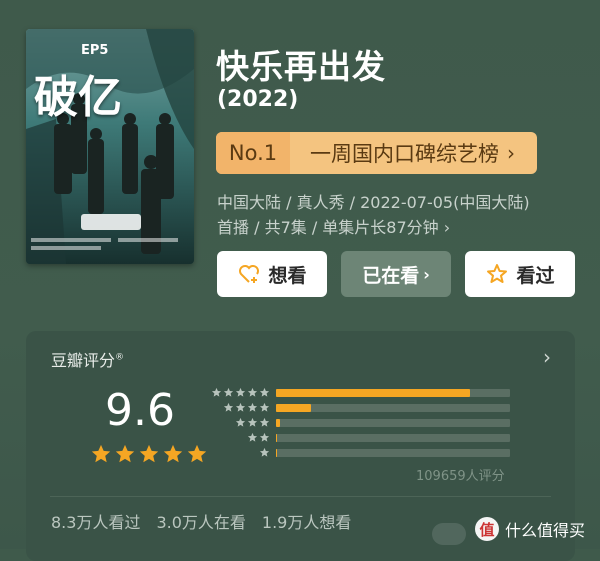  Describe the element at coordinates (253, 153) in the screenshot. I see `ranking-number: No.1` at that location.